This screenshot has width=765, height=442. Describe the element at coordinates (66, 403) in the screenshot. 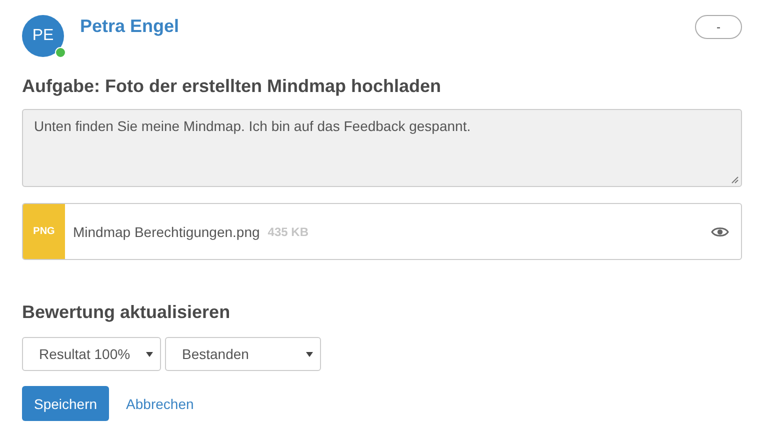

I see `save-button: Speichern` at that location.